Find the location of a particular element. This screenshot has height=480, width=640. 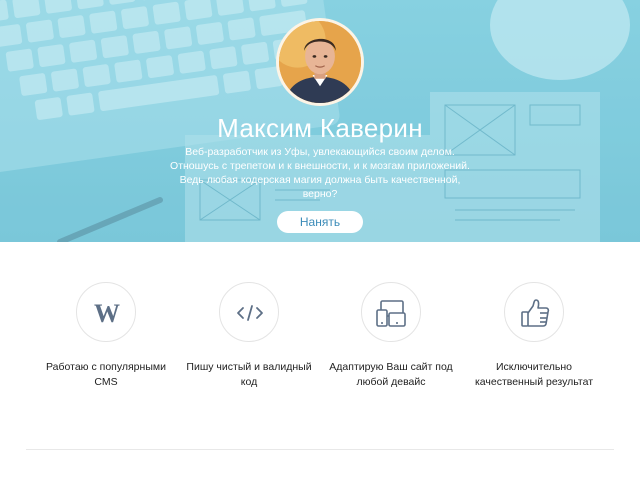

section-divider is located at coordinates (320, 449).